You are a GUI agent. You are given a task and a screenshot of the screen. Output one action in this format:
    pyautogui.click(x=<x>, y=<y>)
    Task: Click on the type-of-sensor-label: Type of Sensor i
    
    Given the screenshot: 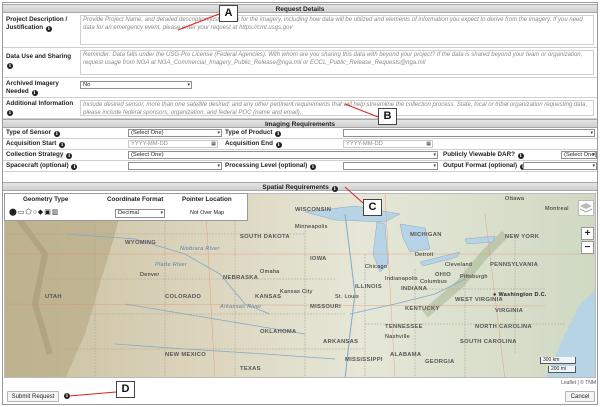 What is the action you would take?
    pyautogui.click(x=33, y=133)
    